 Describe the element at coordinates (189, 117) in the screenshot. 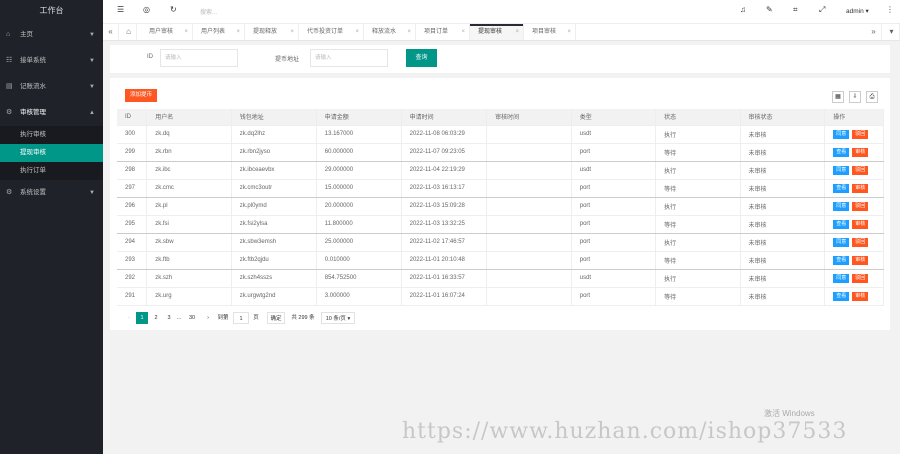

I see `column-header: 用户名` at that location.